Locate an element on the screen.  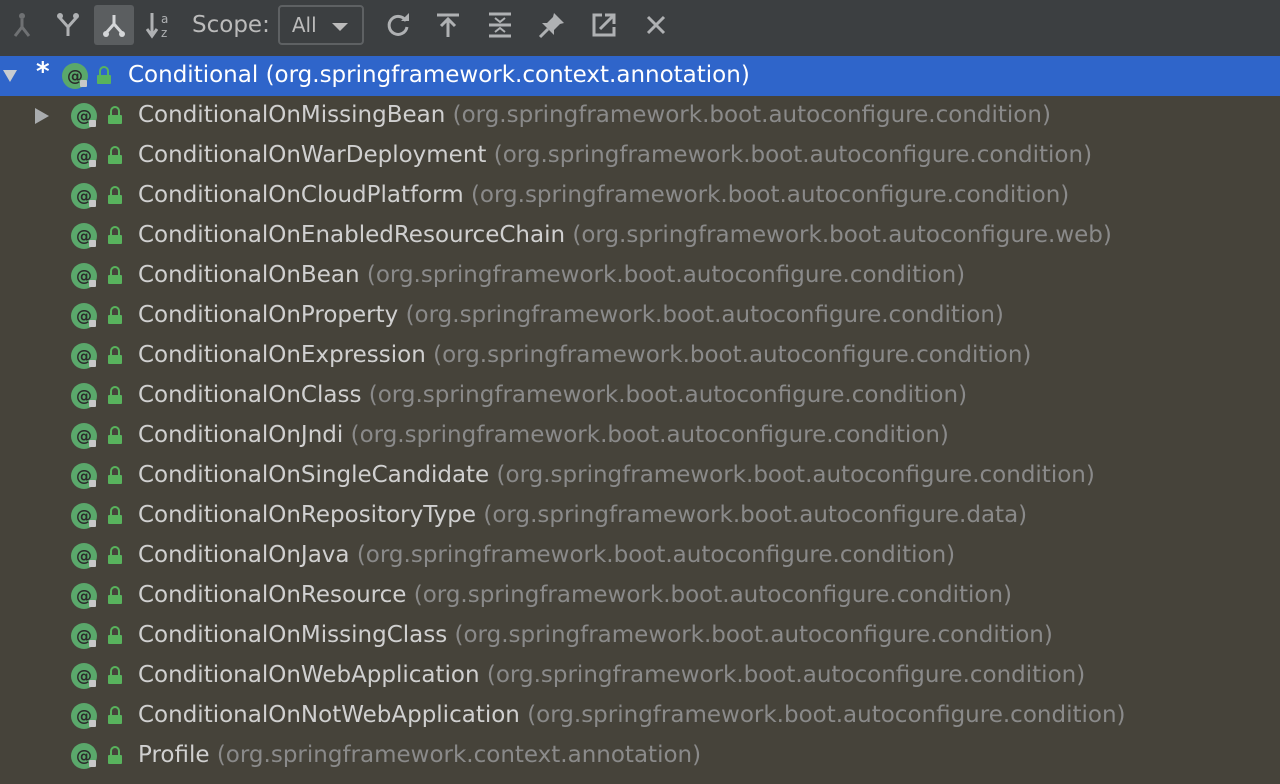
close-icon is located at coordinates (655, 25).